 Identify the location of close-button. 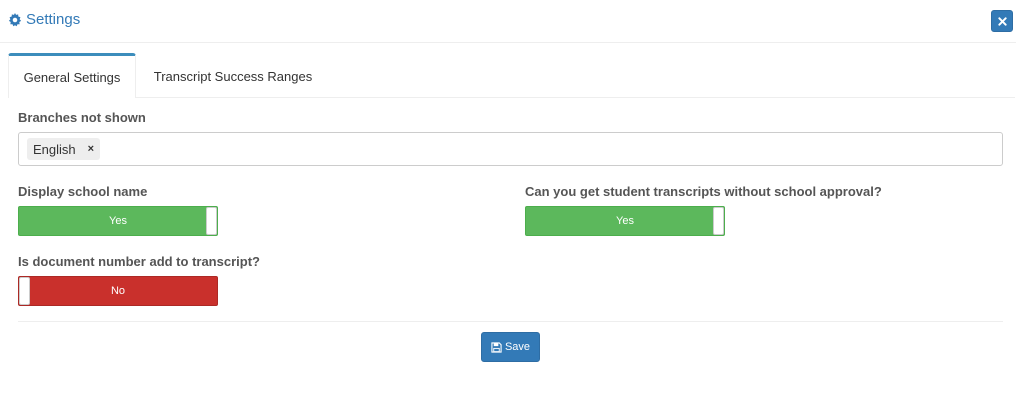
(1002, 21).